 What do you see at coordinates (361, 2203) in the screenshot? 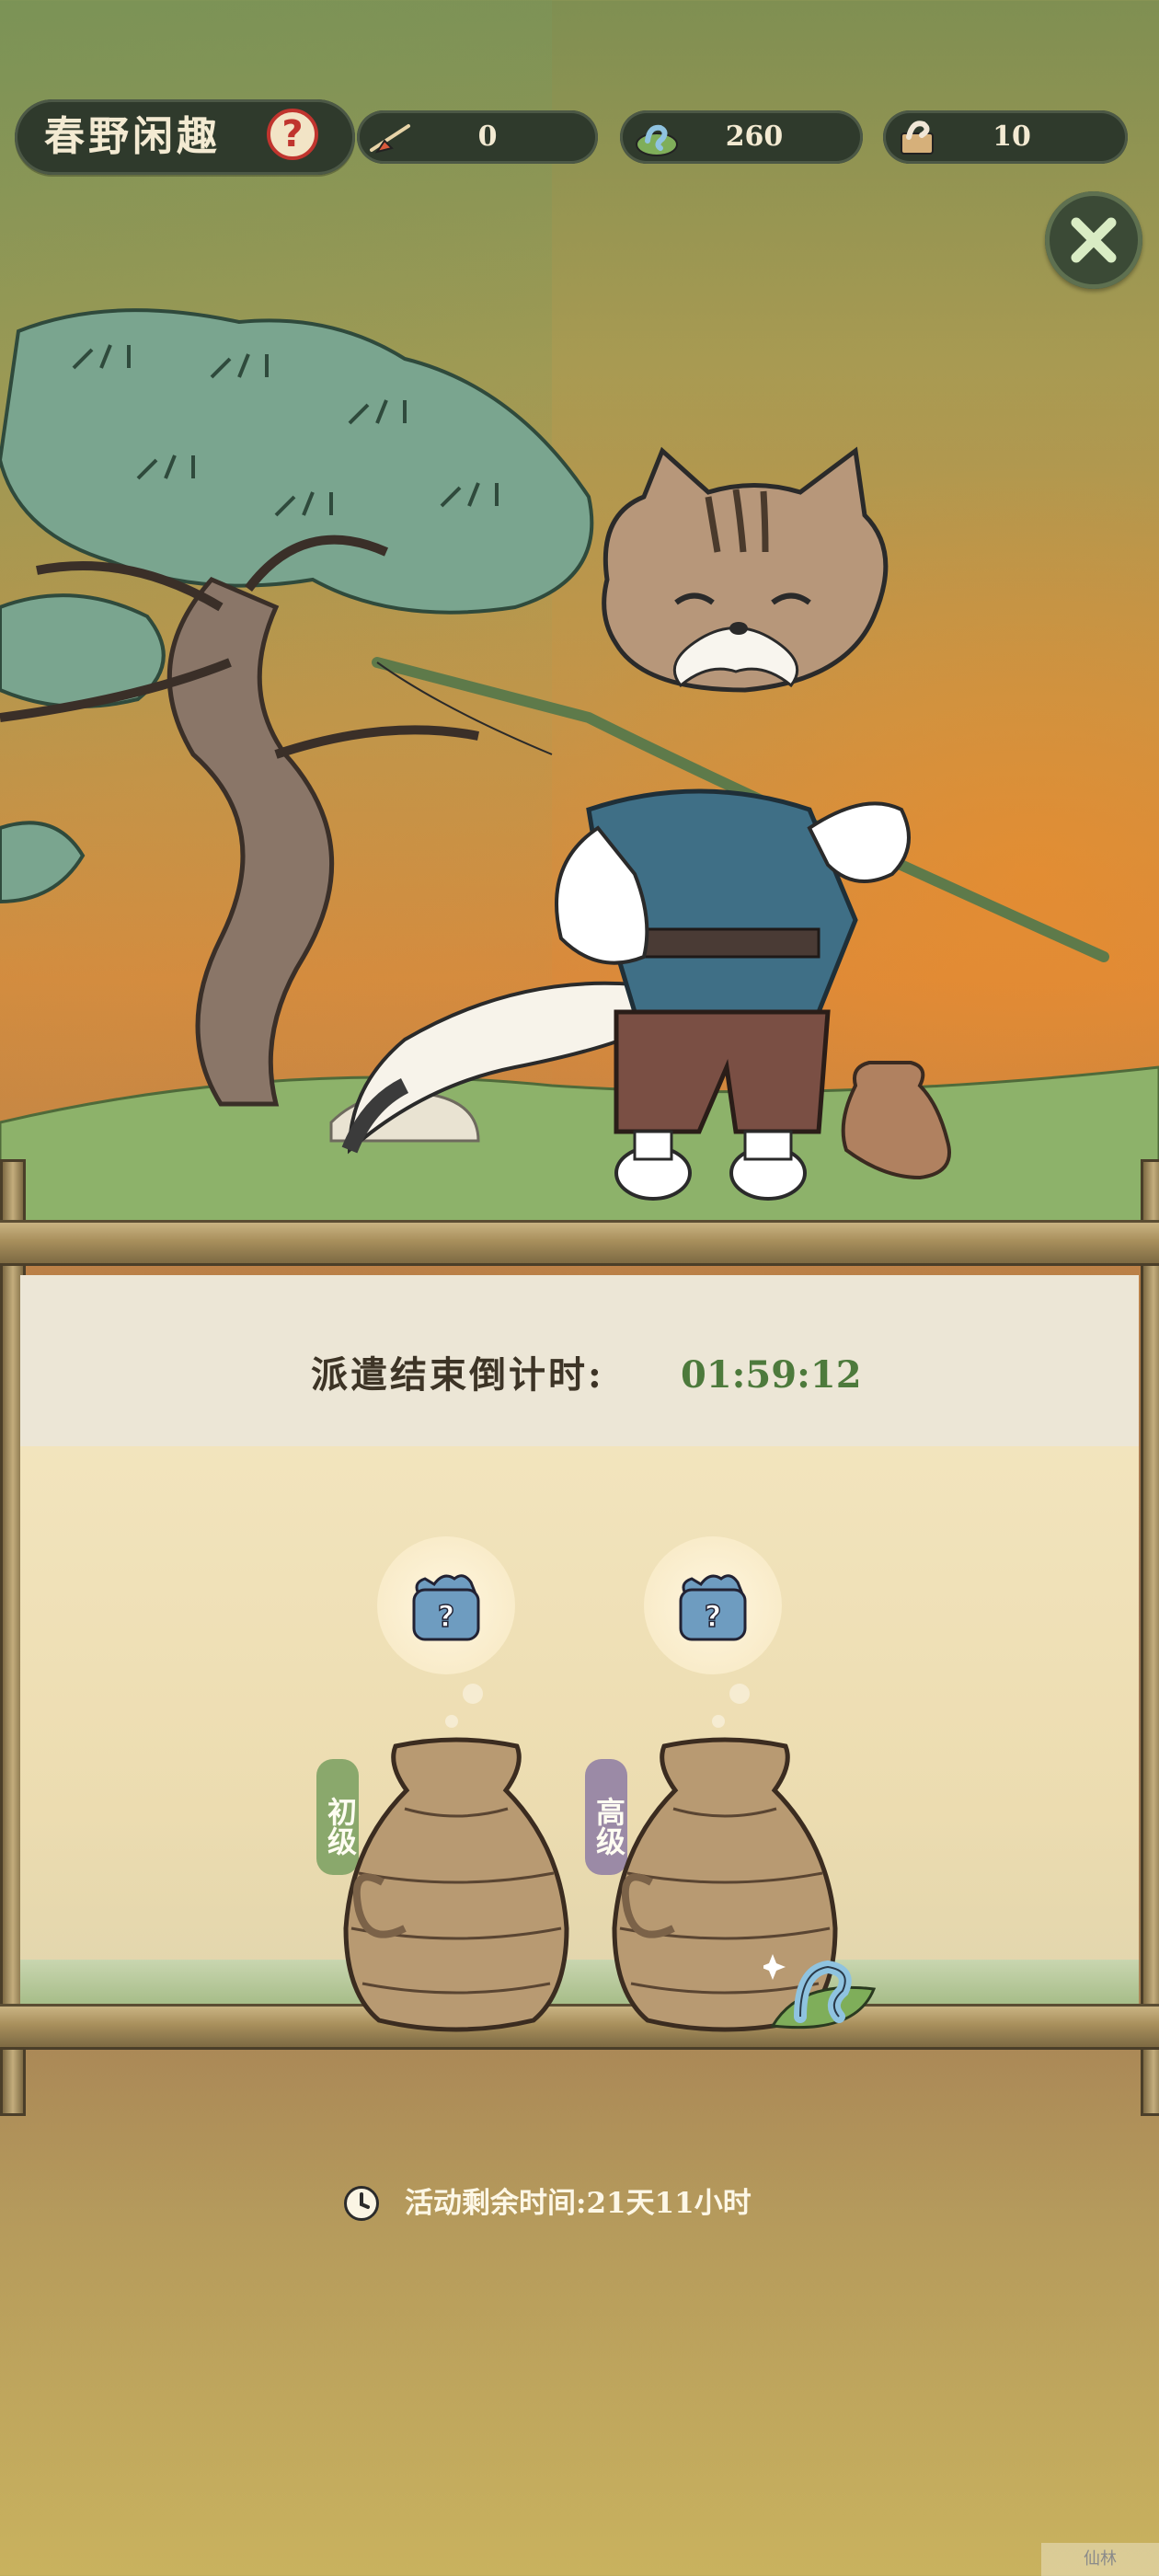
I see `clock-icon` at bounding box center [361, 2203].